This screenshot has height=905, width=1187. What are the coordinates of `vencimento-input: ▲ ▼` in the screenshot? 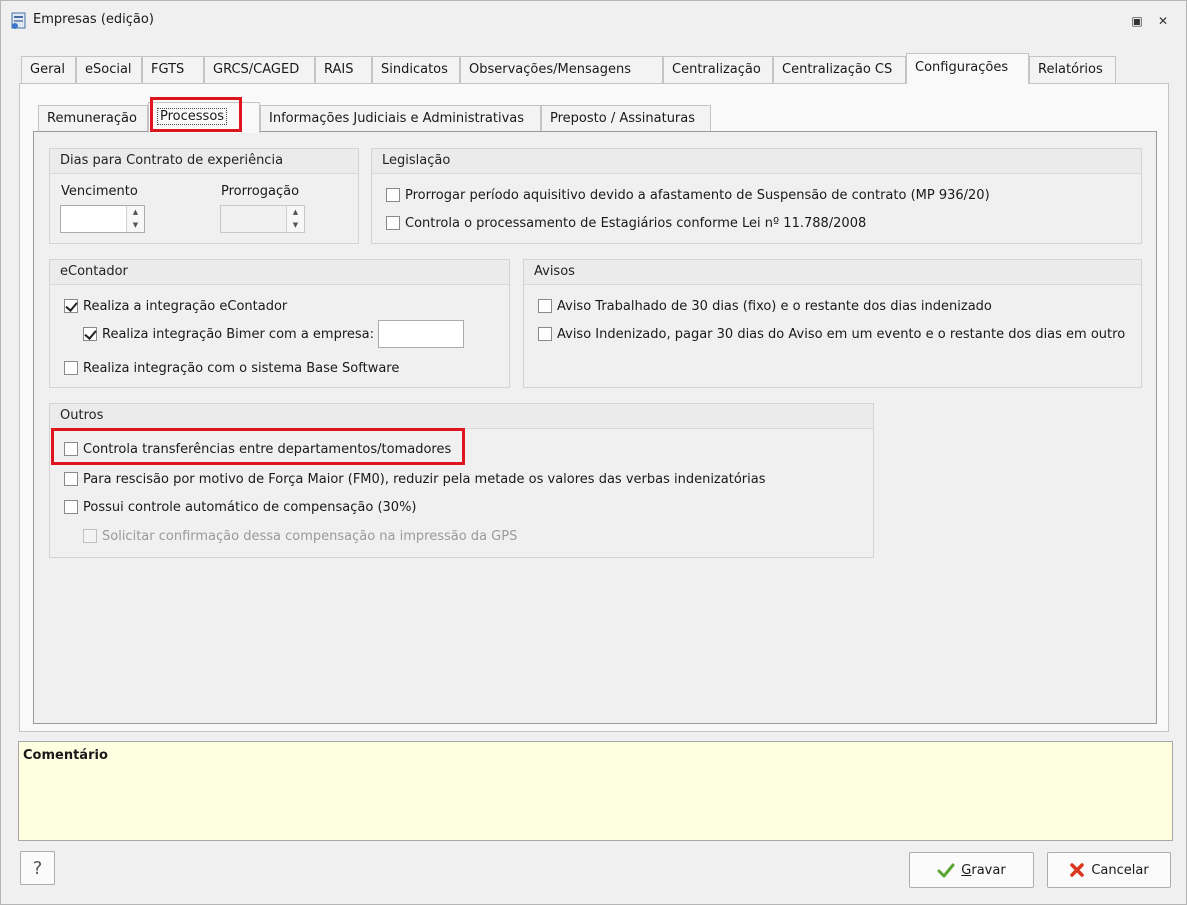 It's located at (102, 219).